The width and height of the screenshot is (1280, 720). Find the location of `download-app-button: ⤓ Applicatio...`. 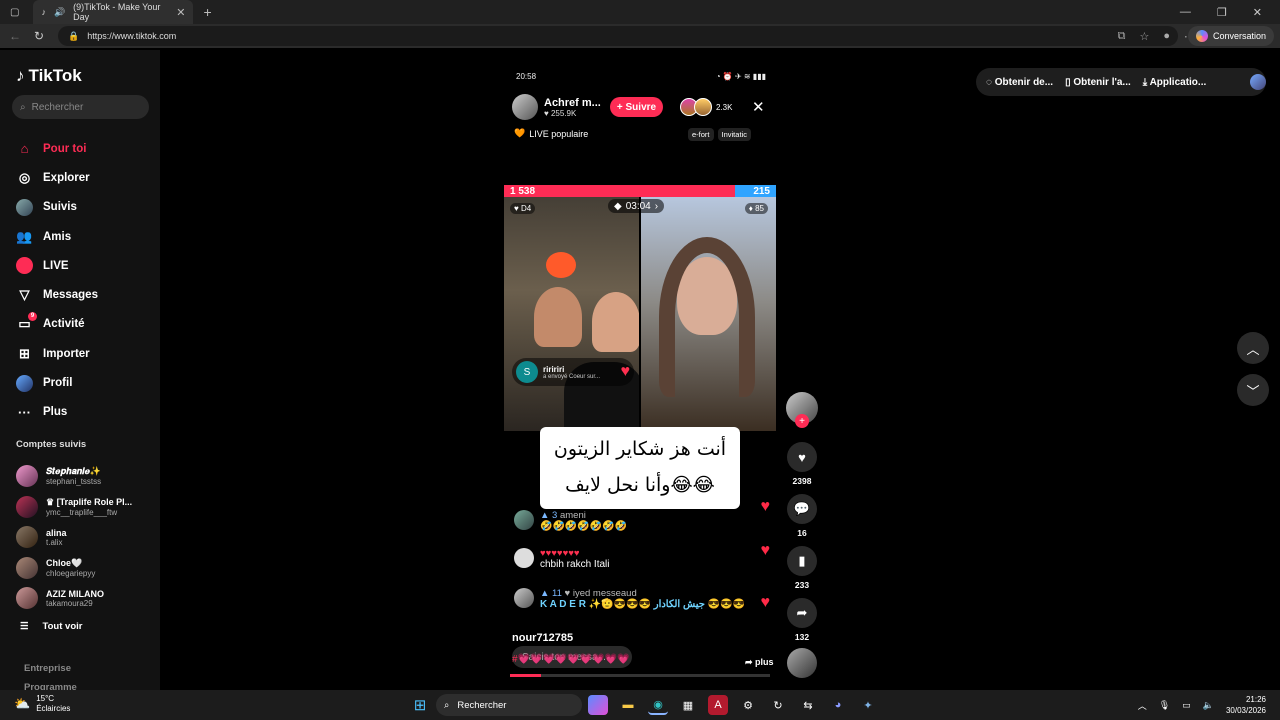

download-app-button: ⤓ Applicatio... is located at coordinates (1175, 82).